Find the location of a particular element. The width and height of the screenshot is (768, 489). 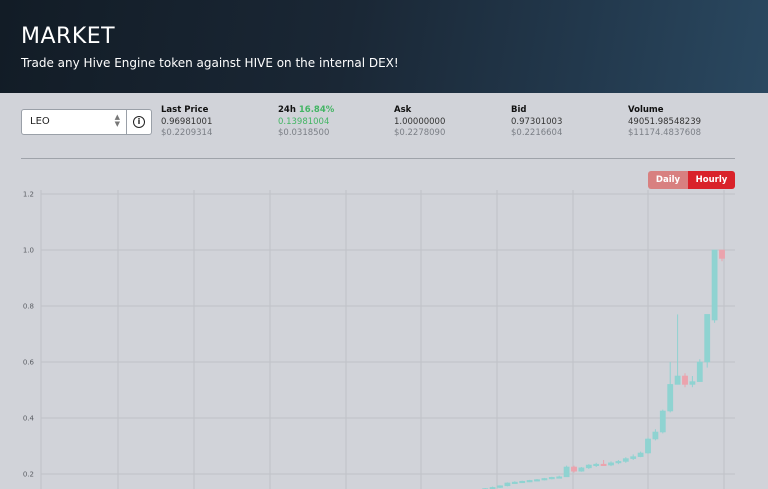

stat-last-price: Last Price 0.96981001 $0.2209314 is located at coordinates (186, 122).